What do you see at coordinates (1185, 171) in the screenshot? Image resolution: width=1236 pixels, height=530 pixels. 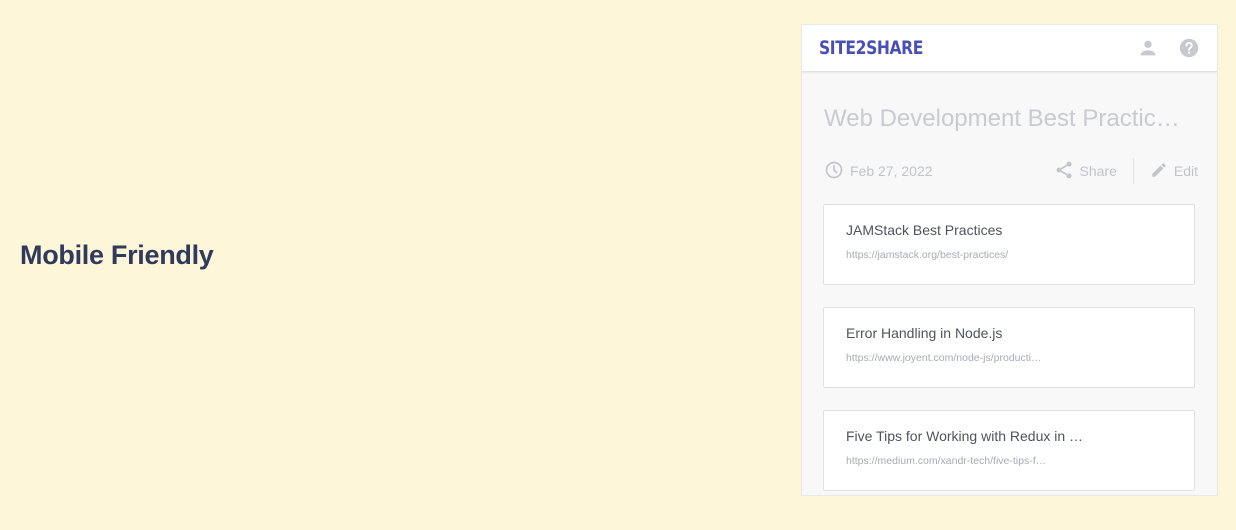 I see `edit-label: Edit` at bounding box center [1185, 171].